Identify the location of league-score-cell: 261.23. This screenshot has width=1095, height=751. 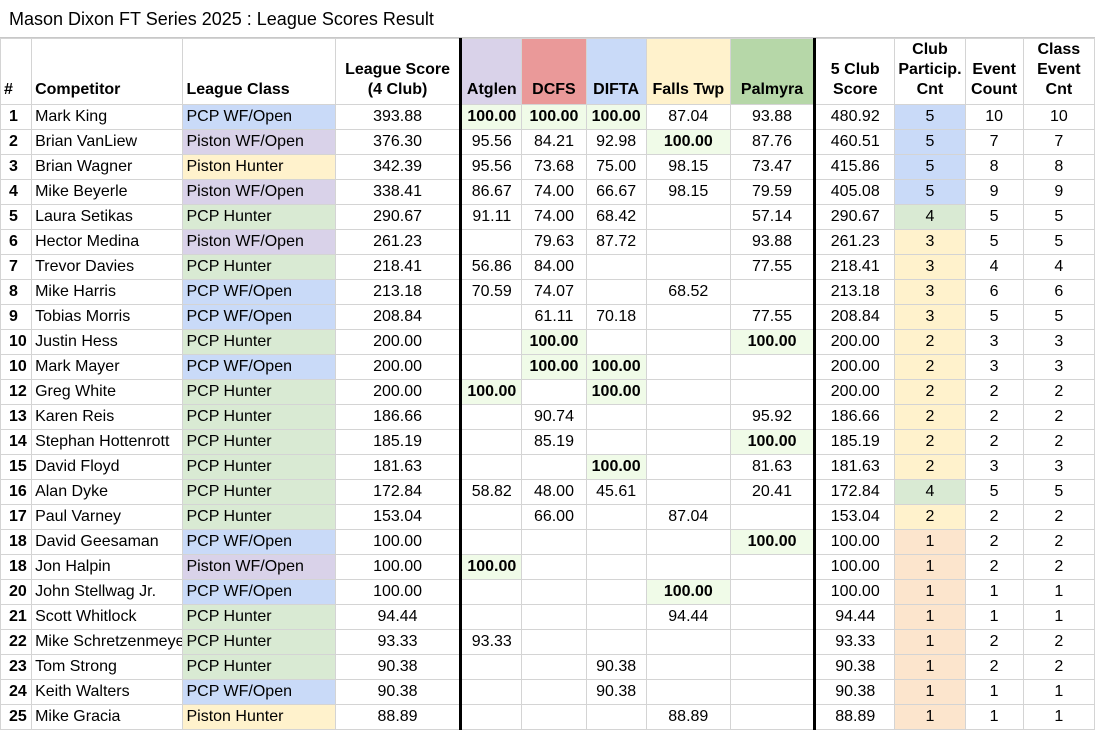
(398, 242).